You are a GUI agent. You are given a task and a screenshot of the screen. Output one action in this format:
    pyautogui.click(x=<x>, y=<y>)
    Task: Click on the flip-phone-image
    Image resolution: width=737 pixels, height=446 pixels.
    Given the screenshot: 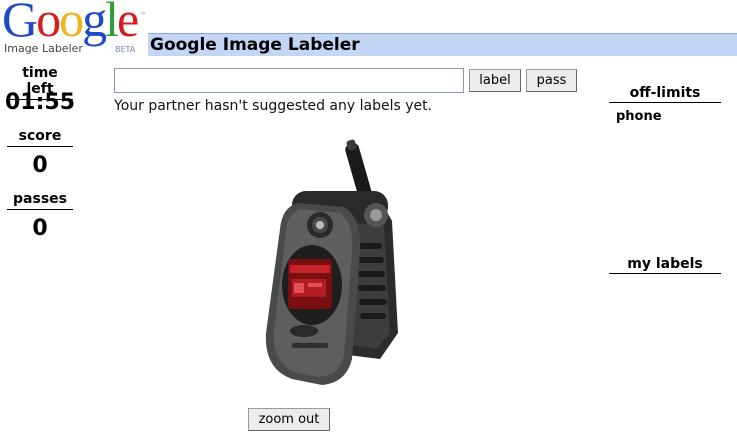 What is the action you would take?
    pyautogui.click(x=331, y=262)
    